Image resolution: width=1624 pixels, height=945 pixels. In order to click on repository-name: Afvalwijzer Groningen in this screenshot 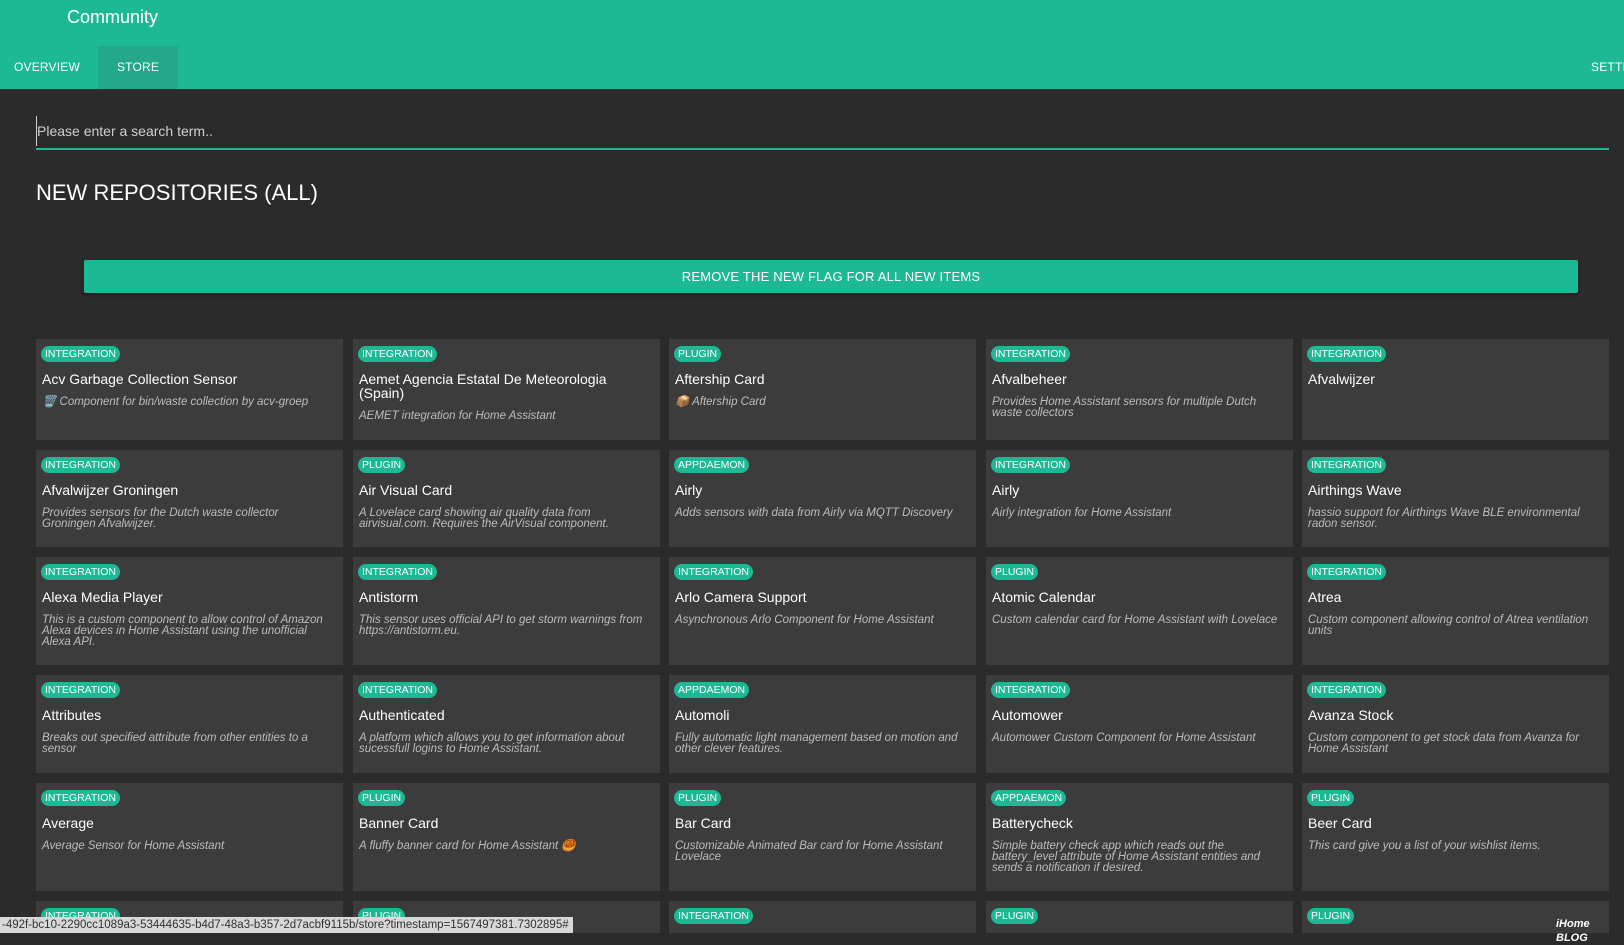, I will do `click(110, 490)`.